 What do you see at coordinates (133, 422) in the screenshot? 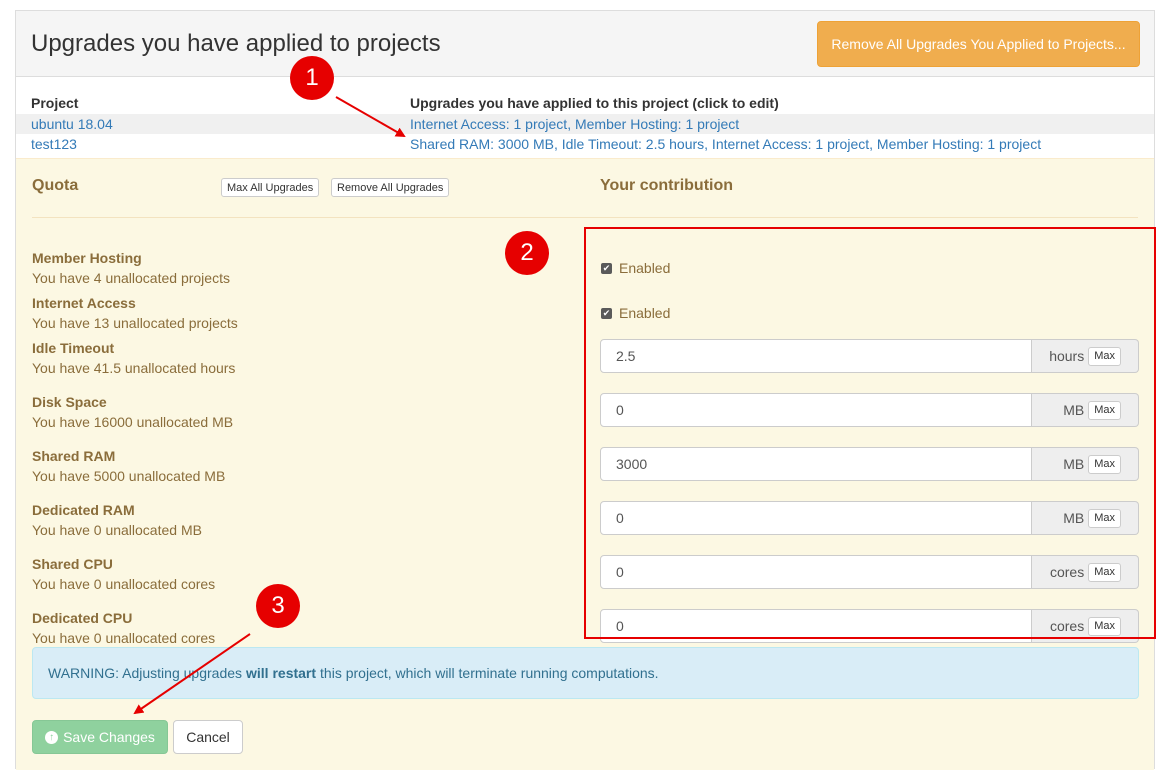
I see `quota-desc-disk-space: You have 16000 unallocated MB` at bounding box center [133, 422].